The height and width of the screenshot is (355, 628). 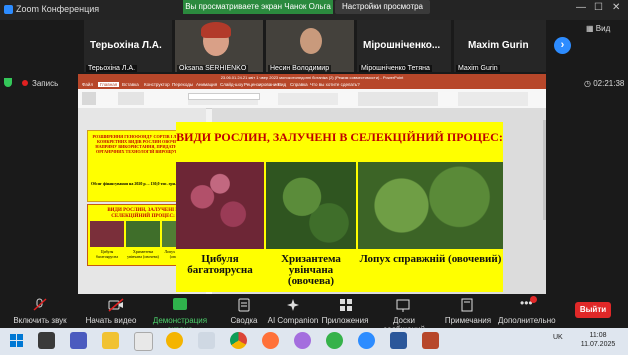 I want to click on mute-button: Включить звук, so click(x=40, y=320).